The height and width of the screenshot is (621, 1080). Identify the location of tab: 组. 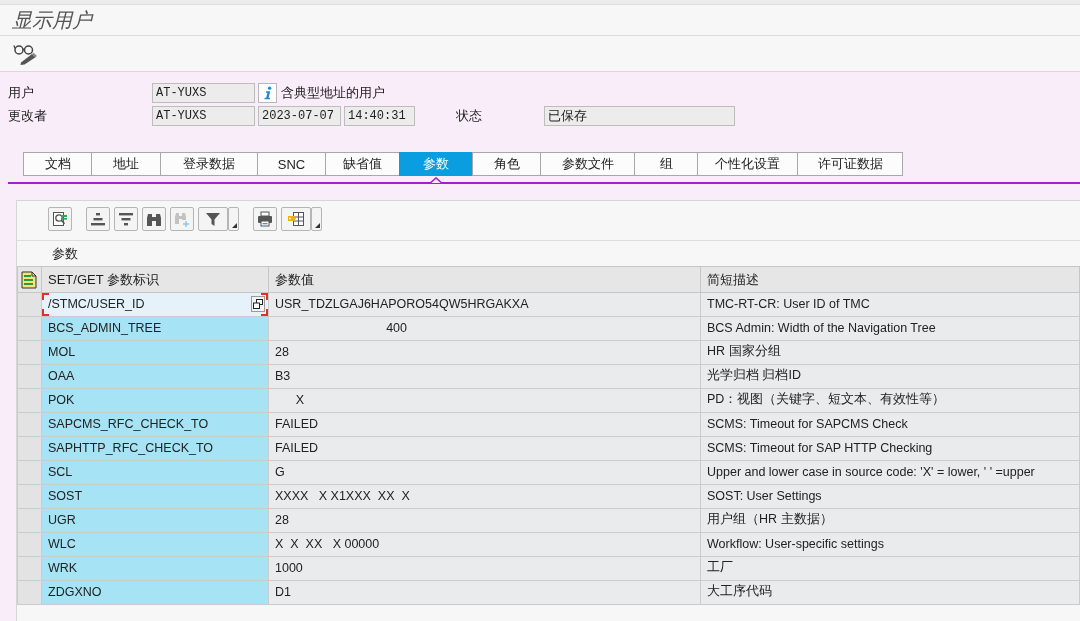
(665, 164).